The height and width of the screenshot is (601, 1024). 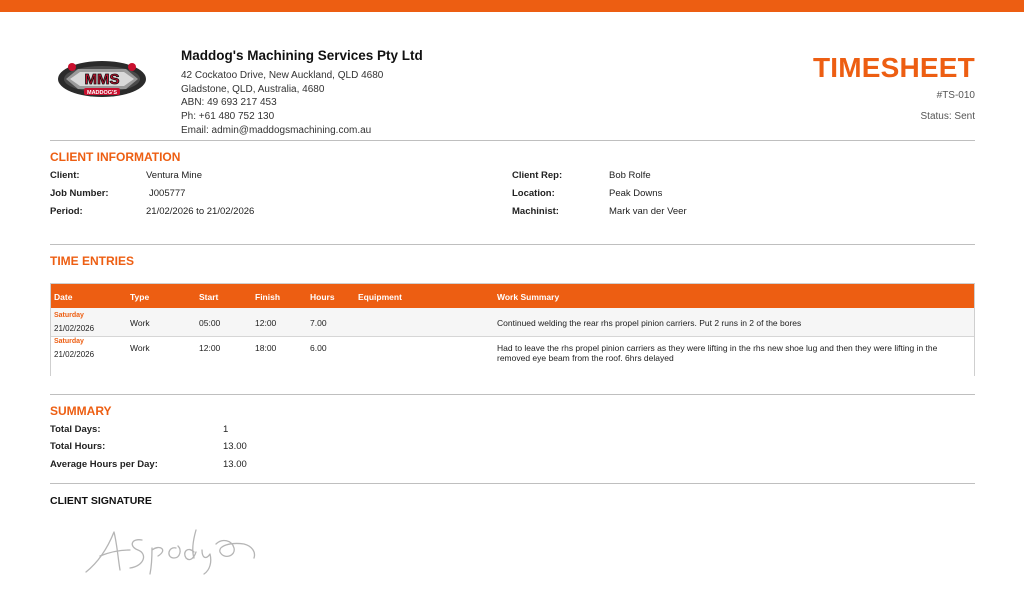 What do you see at coordinates (318, 348) in the screenshot?
I see `row-hours: 6.00` at bounding box center [318, 348].